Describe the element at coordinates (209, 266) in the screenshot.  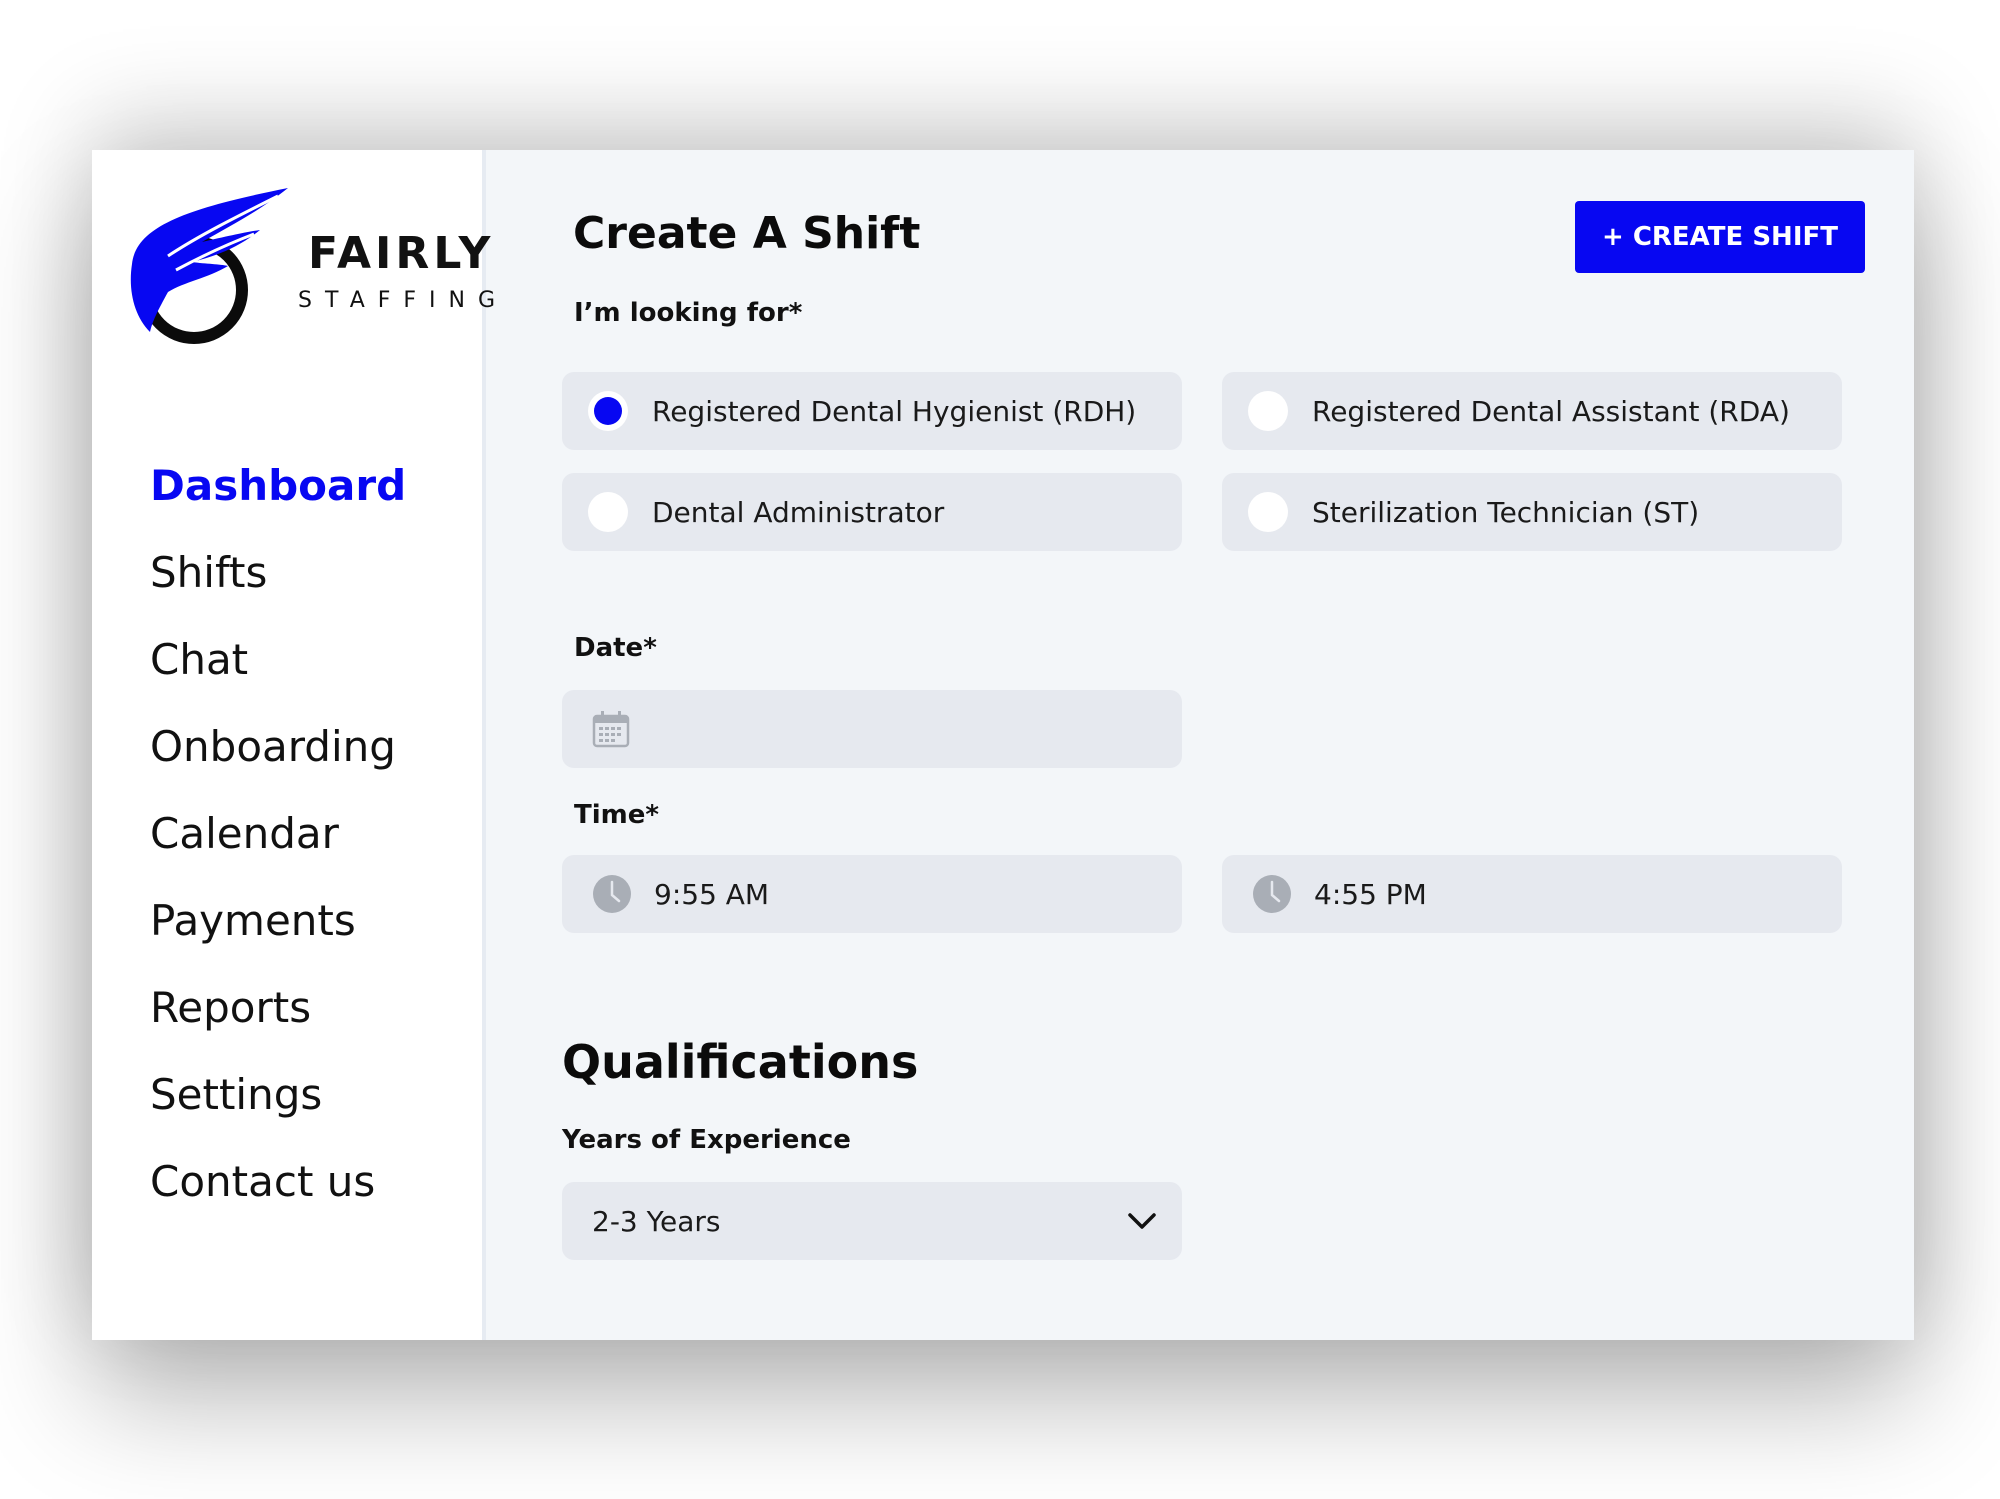
I see `wing-logo-icon` at that location.